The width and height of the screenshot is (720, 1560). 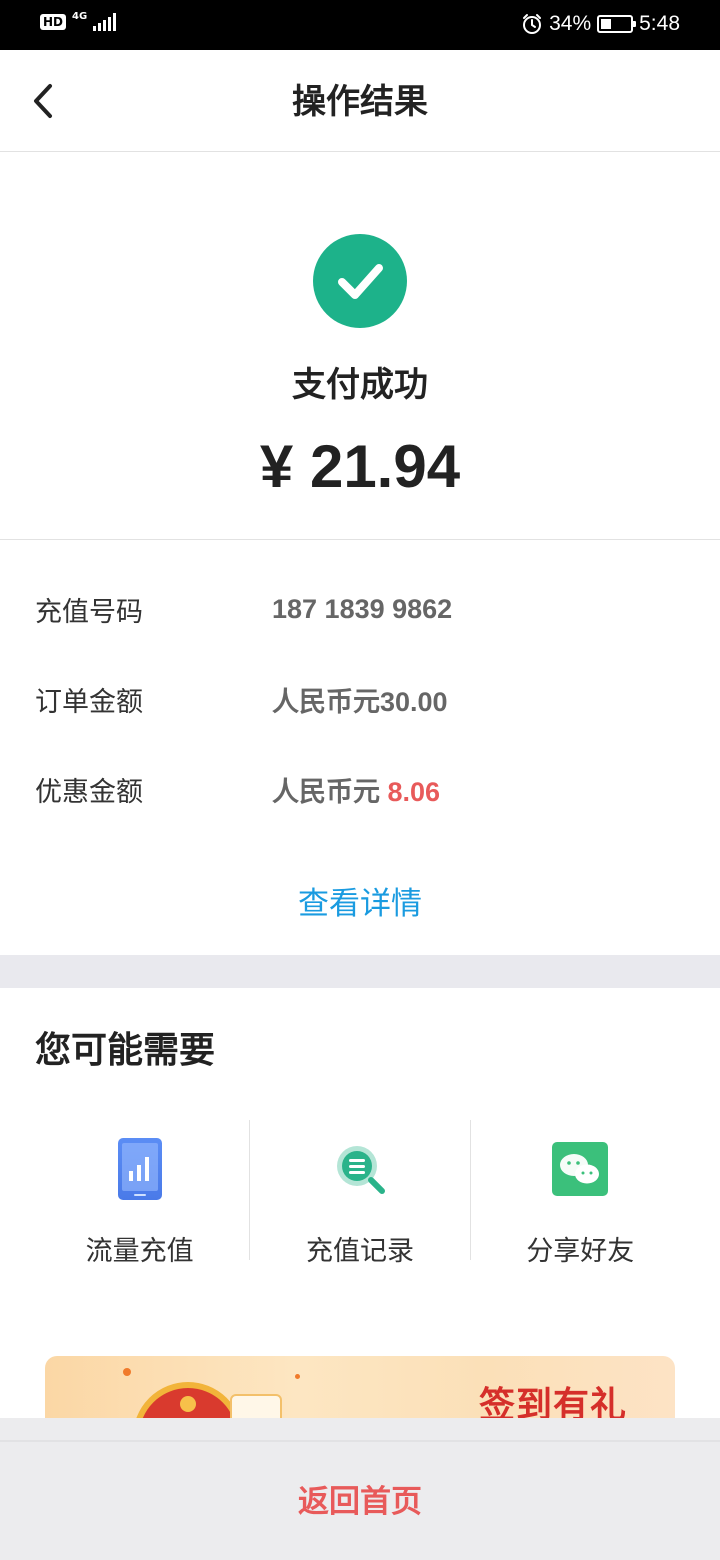 What do you see at coordinates (580, 1251) in the screenshot?
I see `shortcut-label: 分享好友` at bounding box center [580, 1251].